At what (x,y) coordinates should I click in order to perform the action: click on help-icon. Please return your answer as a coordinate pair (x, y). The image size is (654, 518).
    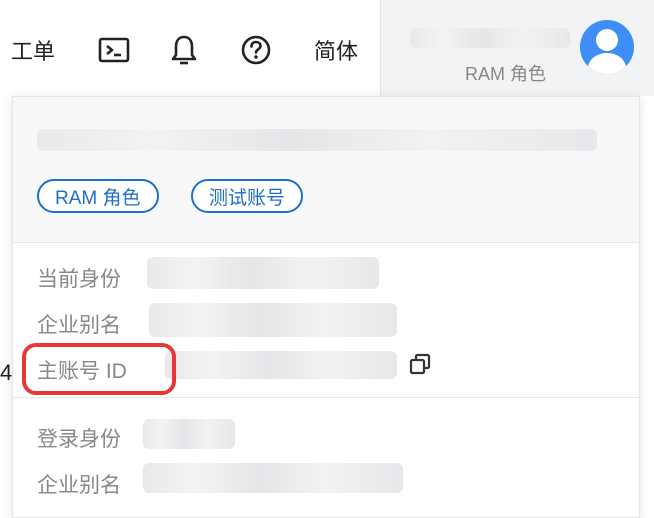
    Looking at the image, I should click on (256, 50).